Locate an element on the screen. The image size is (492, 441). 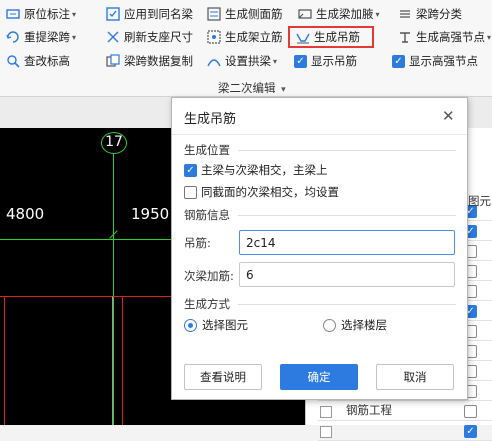
radio-unselected-icon is located at coordinates (329, 325).